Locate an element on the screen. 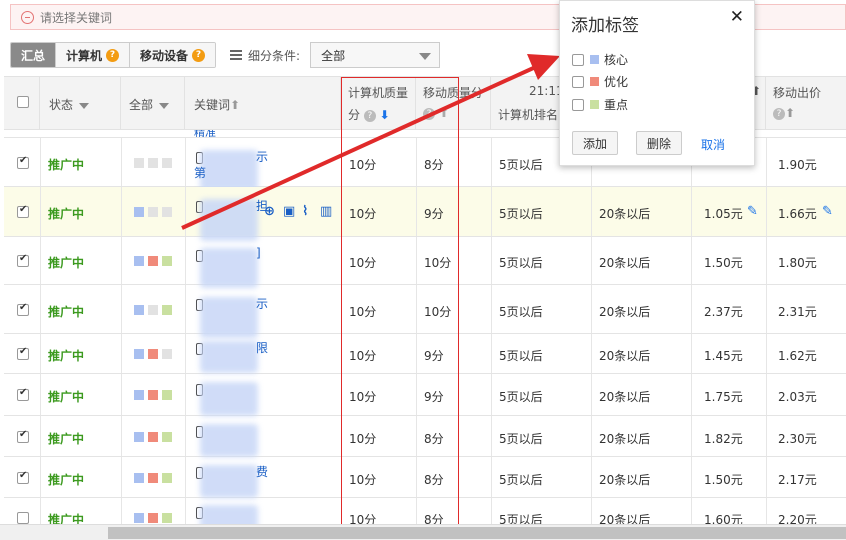  arrow-shaft is located at coordinates (361, 146).